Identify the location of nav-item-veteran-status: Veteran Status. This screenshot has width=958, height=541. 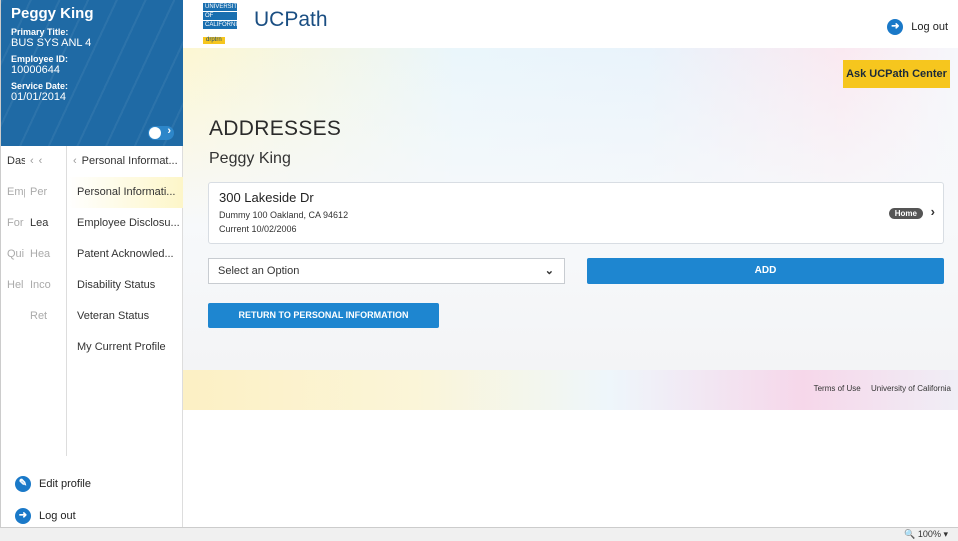
(125, 316).